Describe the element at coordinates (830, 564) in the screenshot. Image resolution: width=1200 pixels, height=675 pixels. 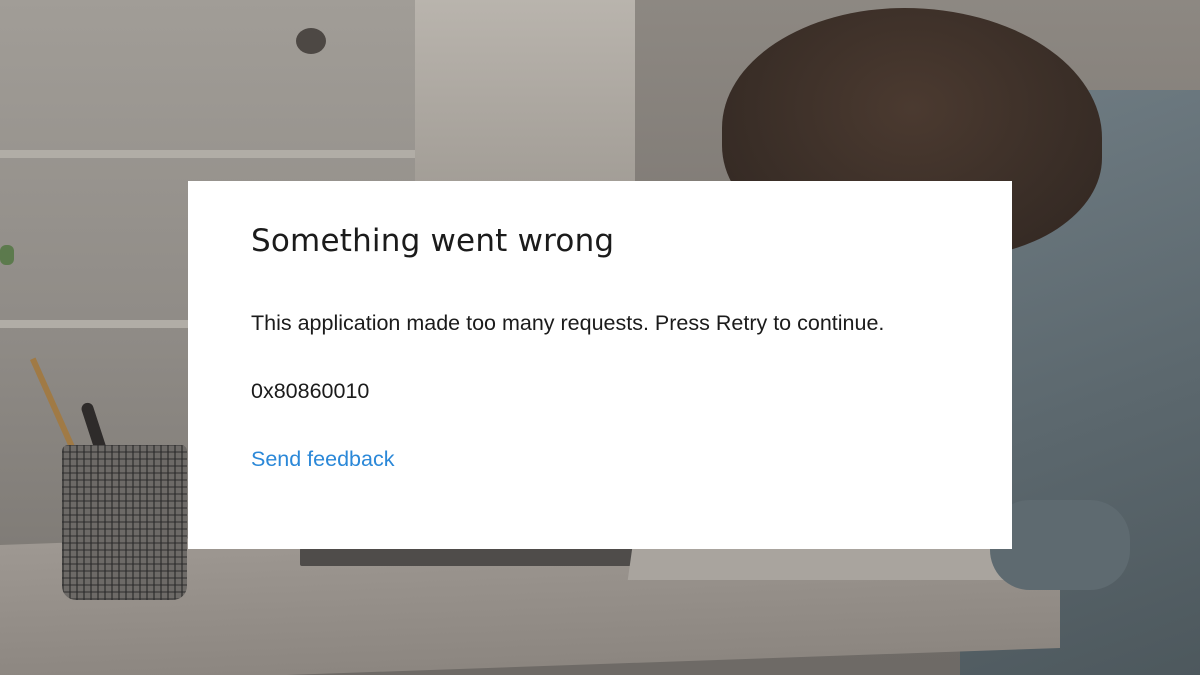
I see `background-paper` at that location.